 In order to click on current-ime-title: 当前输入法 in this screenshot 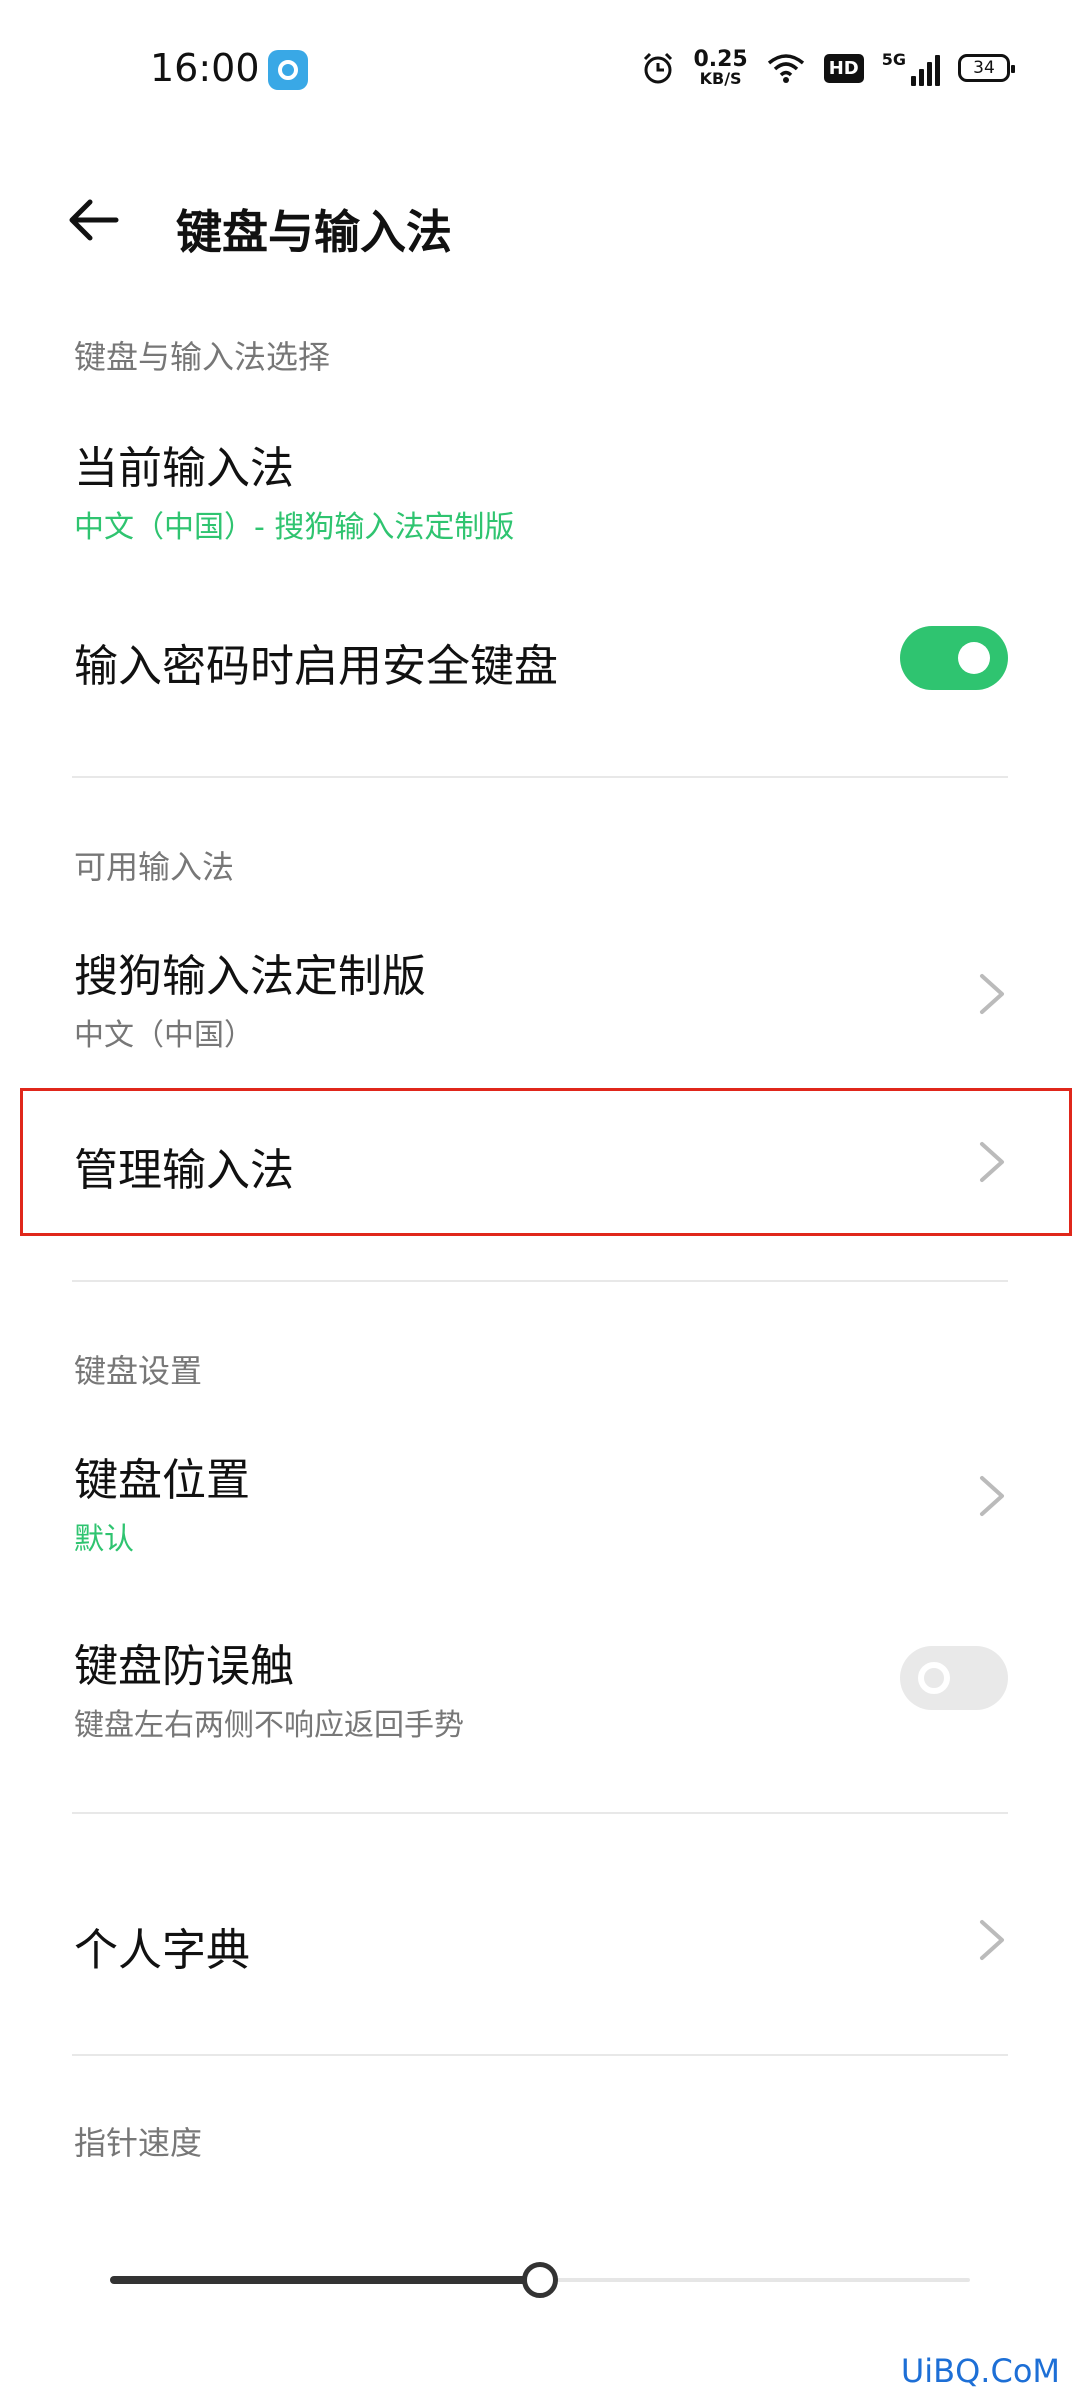, I will do `click(184, 468)`.